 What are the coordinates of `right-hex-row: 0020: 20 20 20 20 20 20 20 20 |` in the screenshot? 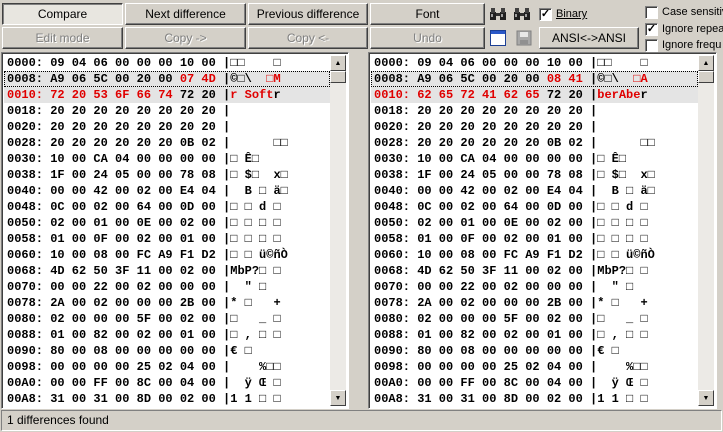 It's located at (534, 127).